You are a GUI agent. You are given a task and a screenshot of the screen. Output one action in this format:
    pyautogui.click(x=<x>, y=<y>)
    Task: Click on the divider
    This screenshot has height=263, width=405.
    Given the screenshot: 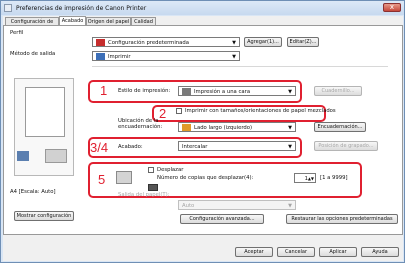 What is the action you would take?
    pyautogui.click(x=240, y=66)
    